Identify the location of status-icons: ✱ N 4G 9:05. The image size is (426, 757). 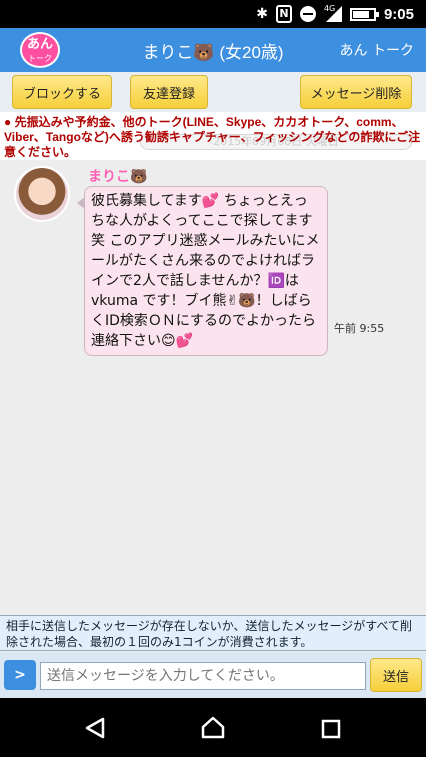
(335, 14).